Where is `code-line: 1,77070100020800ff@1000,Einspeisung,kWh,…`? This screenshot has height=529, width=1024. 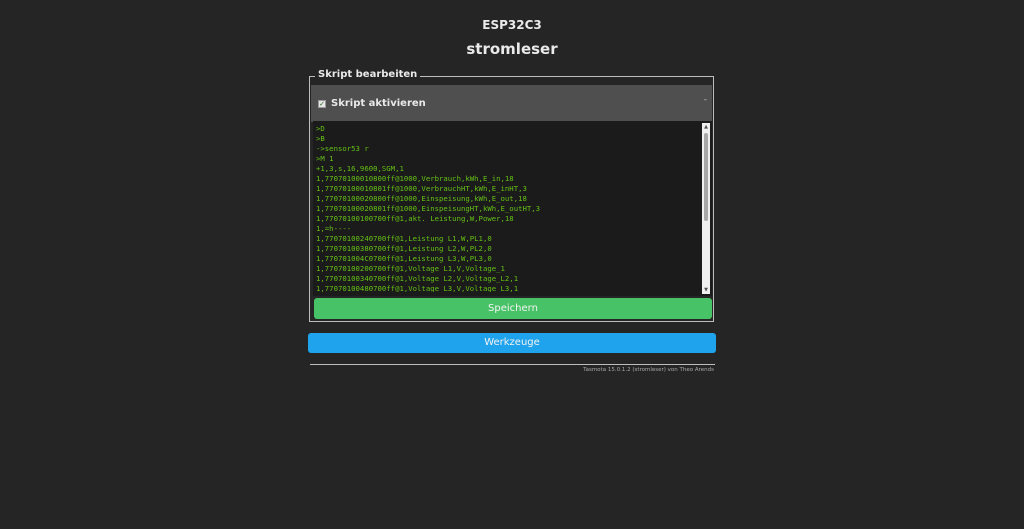
code-line: 1,77070100020800ff@1000,Einspeisung,kWh,… is located at coordinates (421, 198).